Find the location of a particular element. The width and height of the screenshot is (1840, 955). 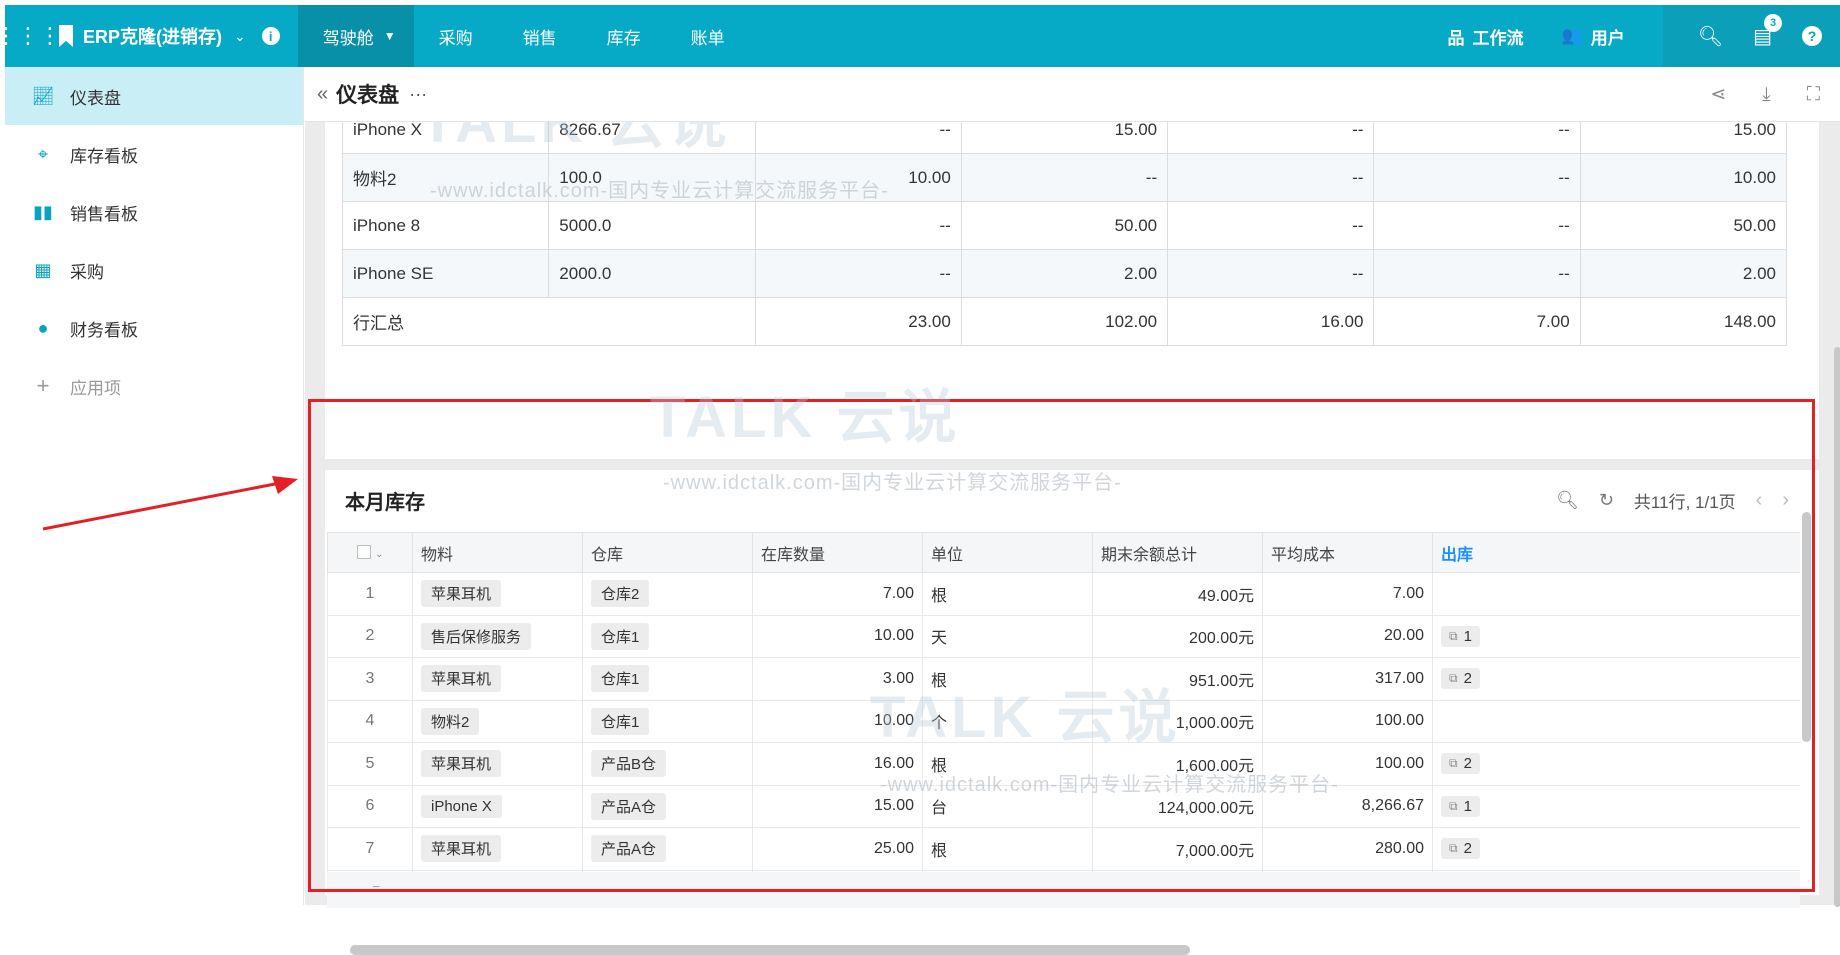

item-tag: iPhone X is located at coordinates (461, 806).